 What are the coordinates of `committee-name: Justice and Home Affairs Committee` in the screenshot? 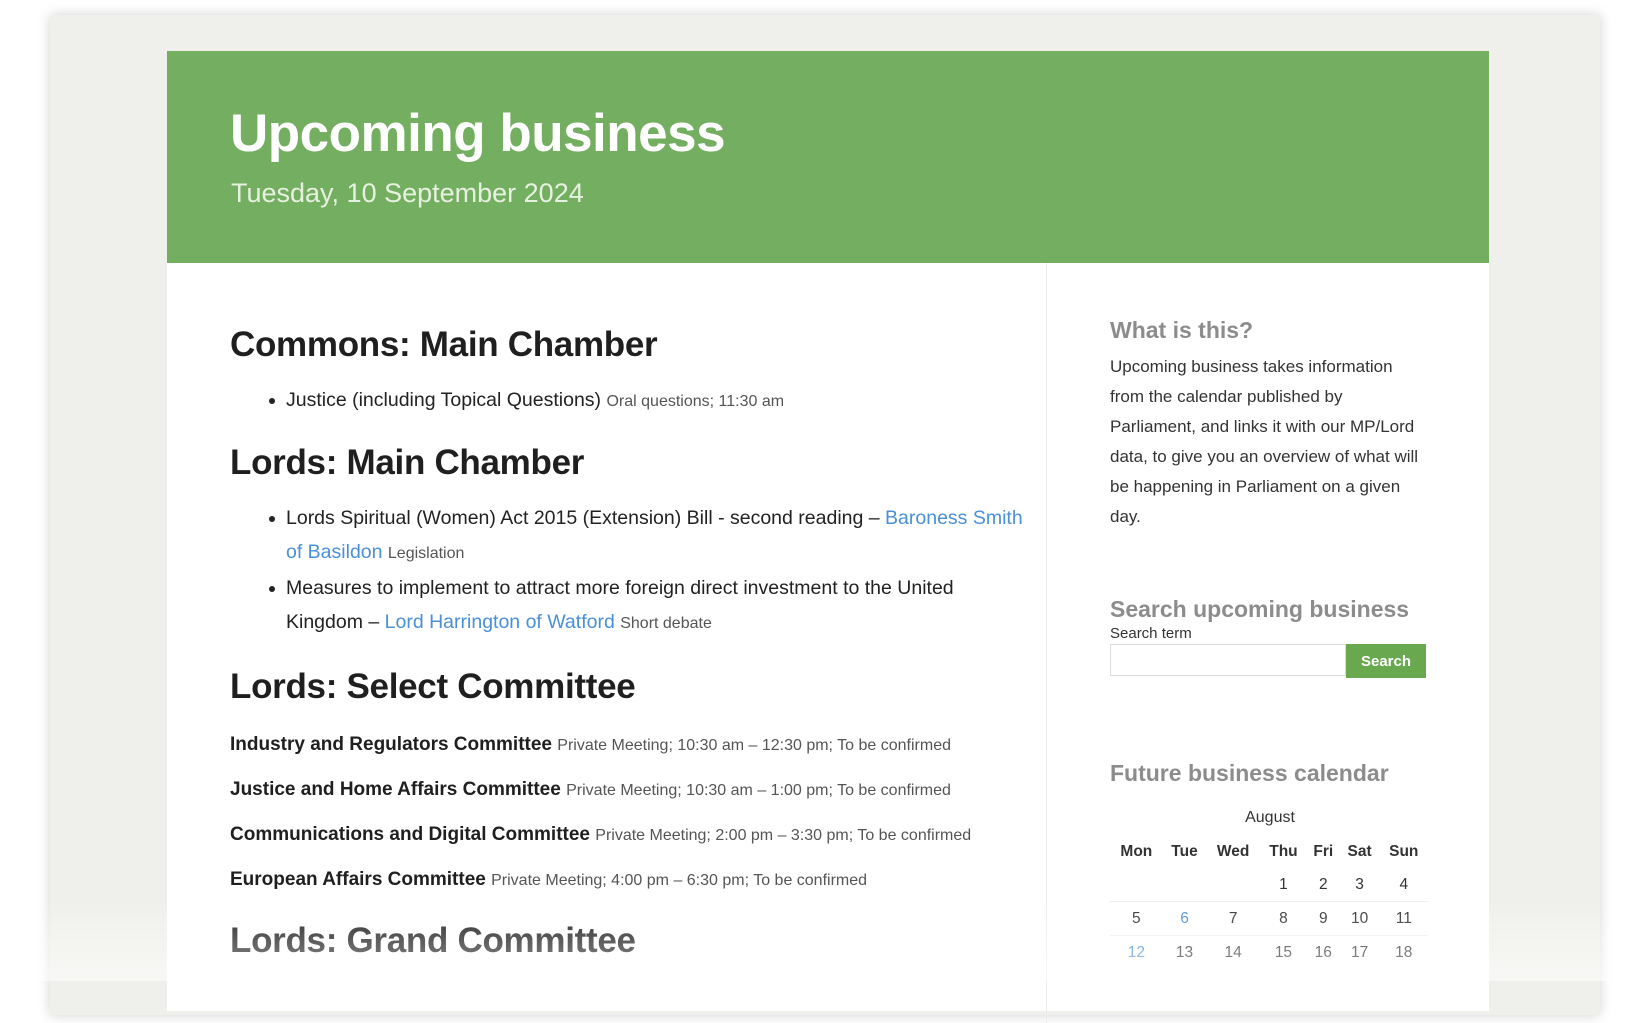 It's located at (395, 789).